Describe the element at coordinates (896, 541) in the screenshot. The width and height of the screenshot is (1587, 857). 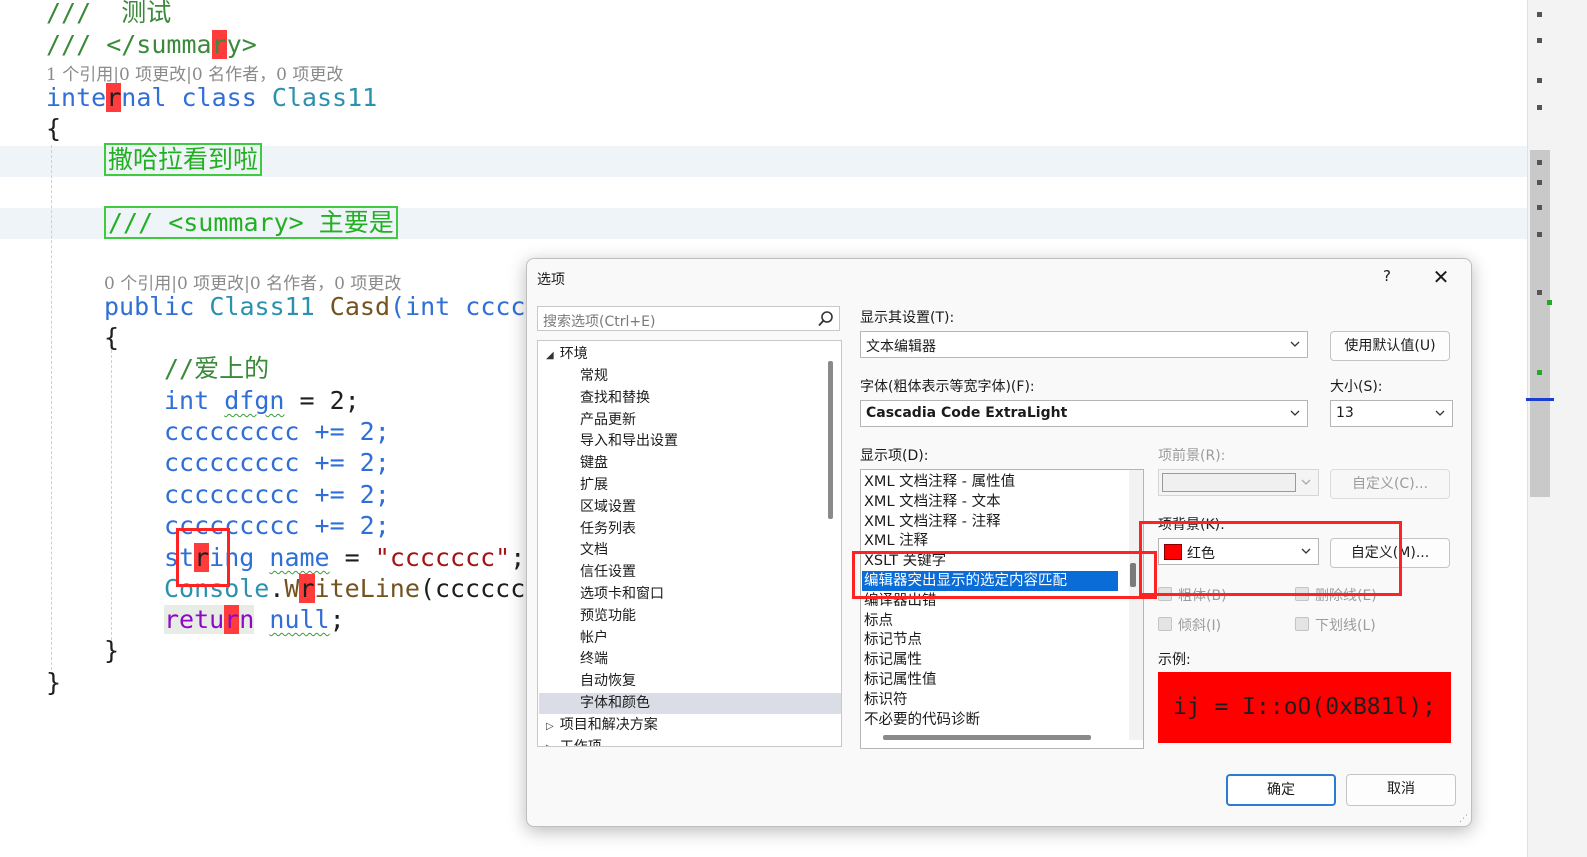
I see `display-item: XML 注释` at that location.